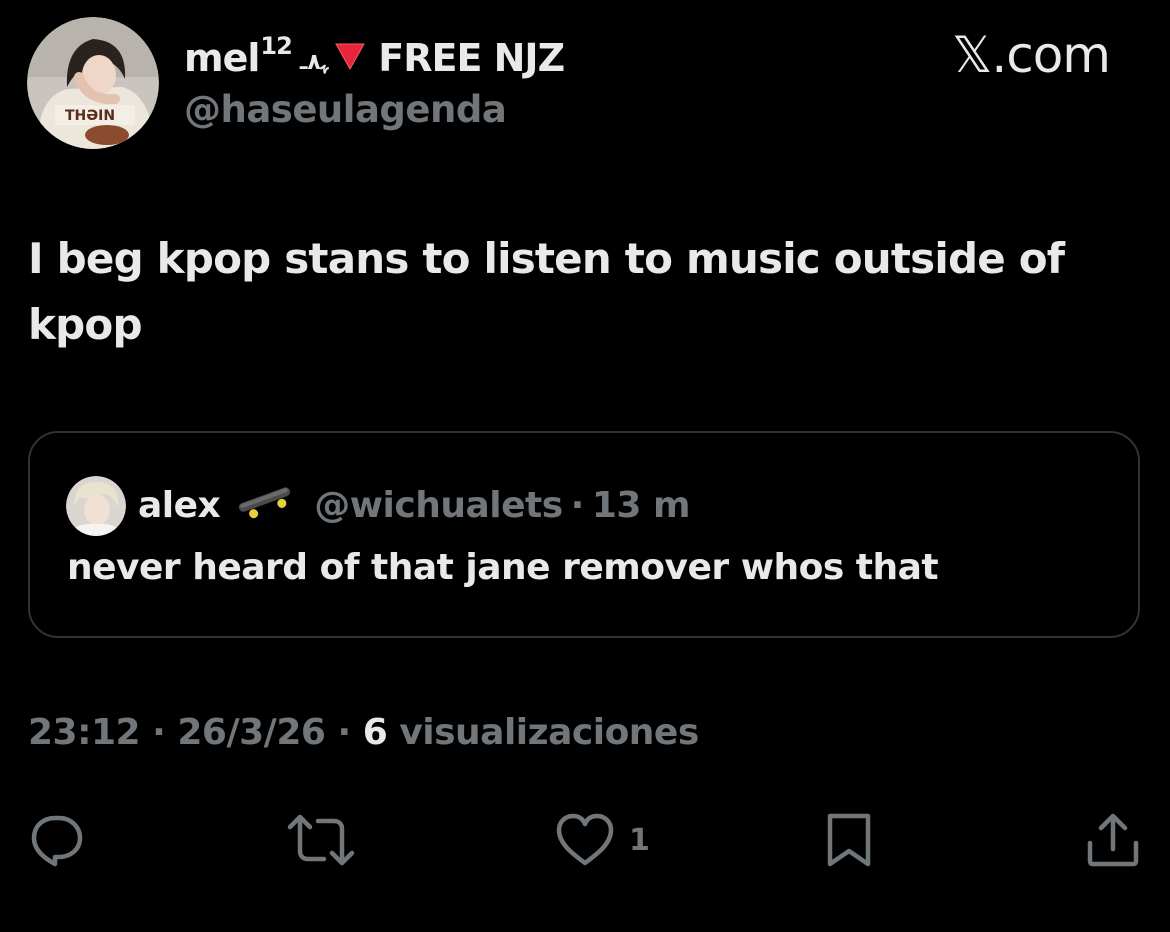 Image resolution: width=1170 pixels, height=932 pixels. What do you see at coordinates (314, 62) in the screenshot?
I see `author-name-decoration: ﮩ٨ـ` at bounding box center [314, 62].